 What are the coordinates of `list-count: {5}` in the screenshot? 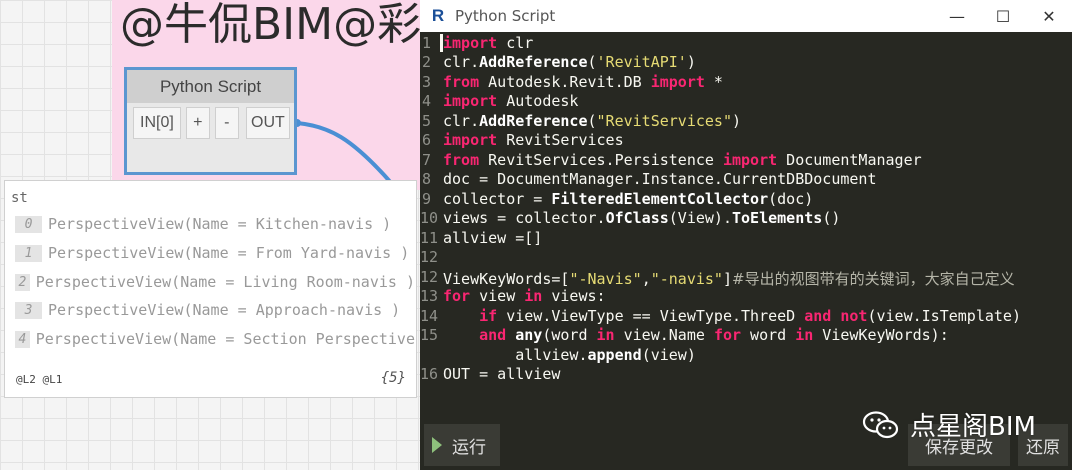 It's located at (393, 378).